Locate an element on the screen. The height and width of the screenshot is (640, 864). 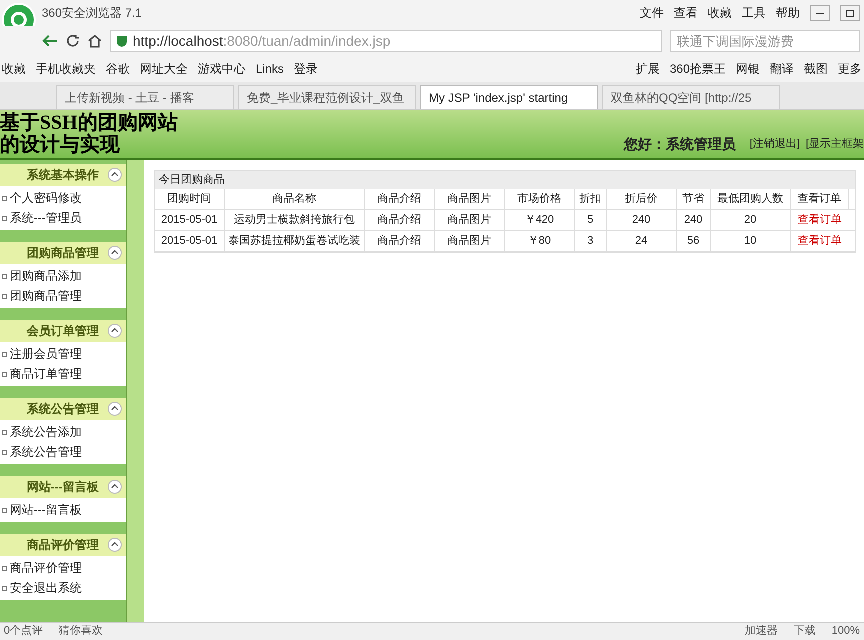
table-cell: 5 is located at coordinates (591, 220).